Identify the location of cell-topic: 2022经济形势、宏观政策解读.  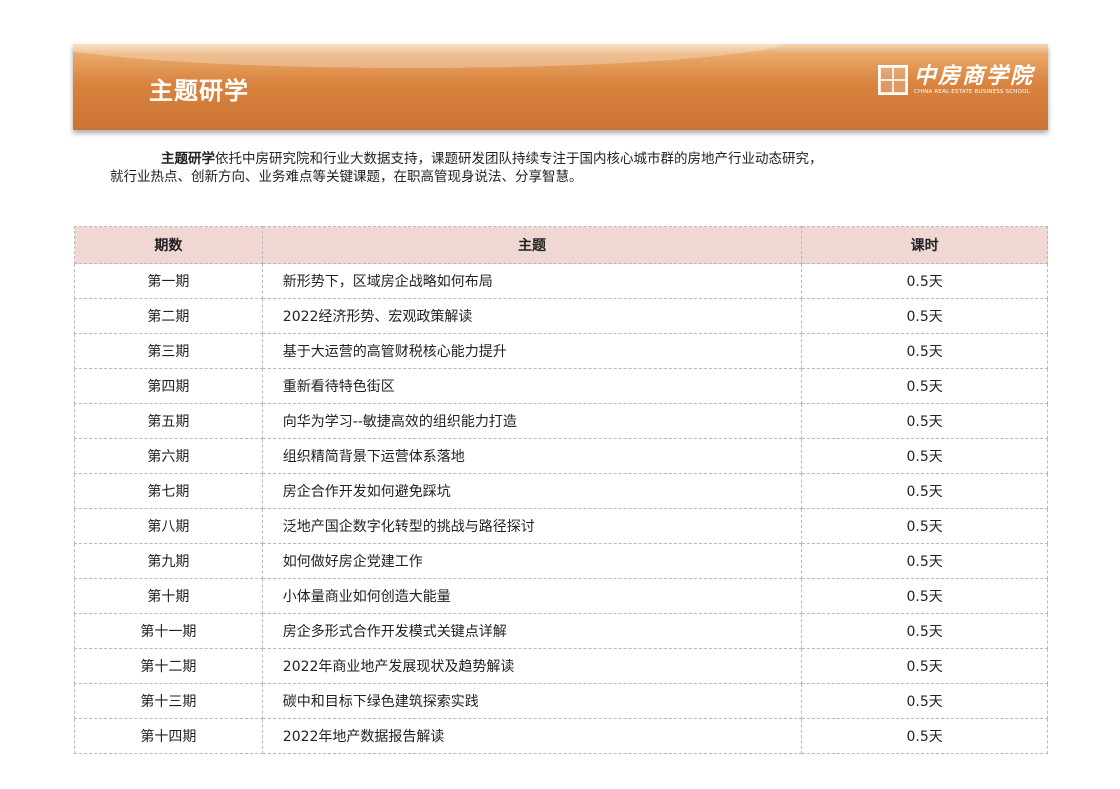
(532, 316).